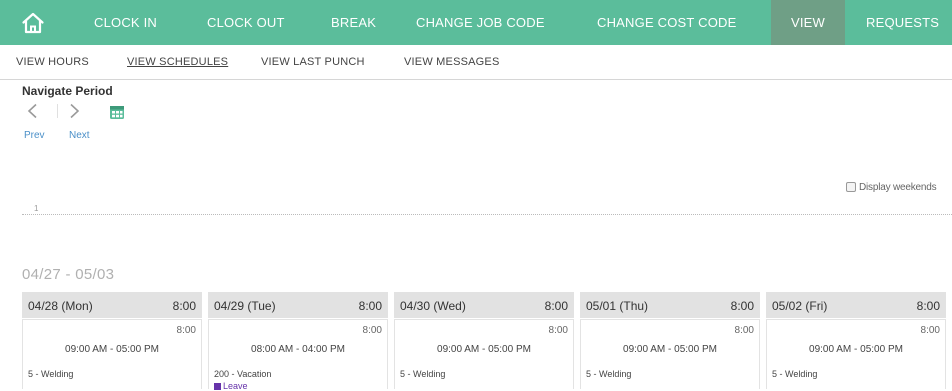 The width and height of the screenshot is (952, 391). What do you see at coordinates (125, 22) in the screenshot?
I see `nav-clock-in: CLOCK IN` at bounding box center [125, 22].